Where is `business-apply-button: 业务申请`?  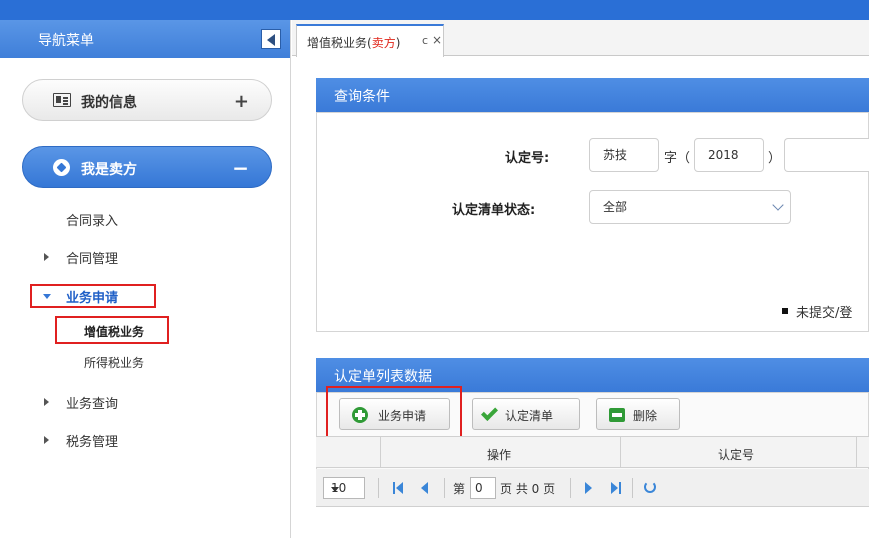
business-apply-button: 业务申请 is located at coordinates (394, 414).